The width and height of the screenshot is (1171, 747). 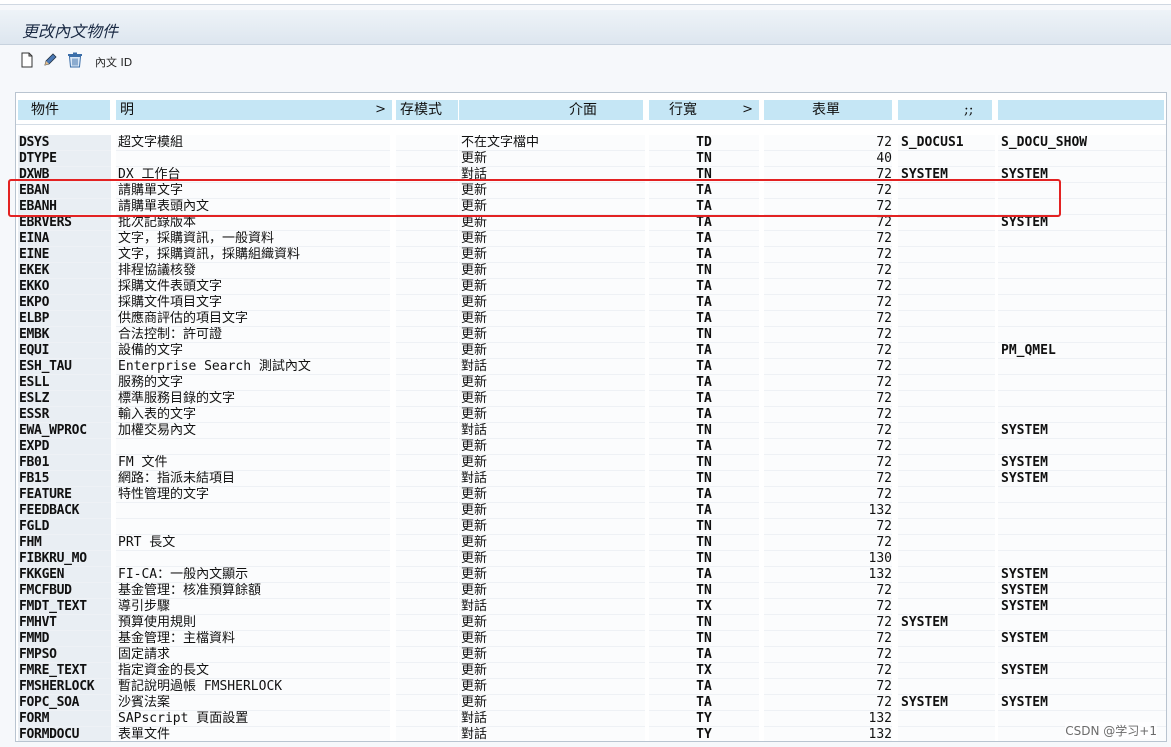 What do you see at coordinates (591, 239) in the screenshot?
I see `table-row: EINA 文字，採購資訊，一般資料 更新 TA 72` at bounding box center [591, 239].